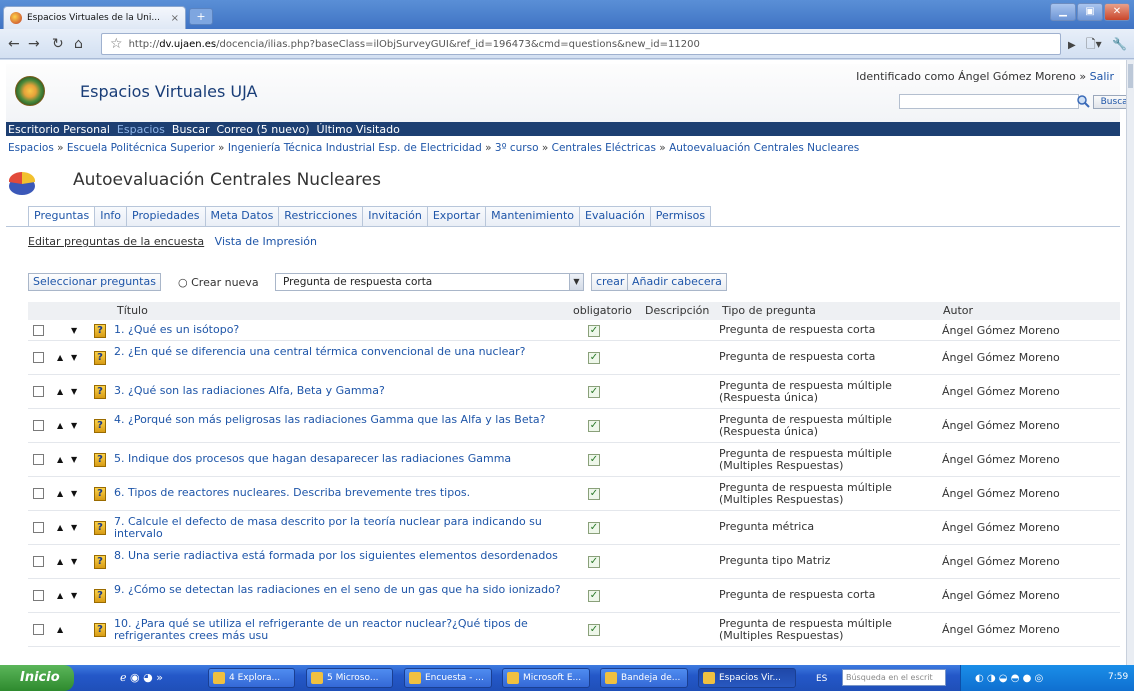 This screenshot has height=691, width=1134. I want to click on radio-icon: ○, so click(184, 282).